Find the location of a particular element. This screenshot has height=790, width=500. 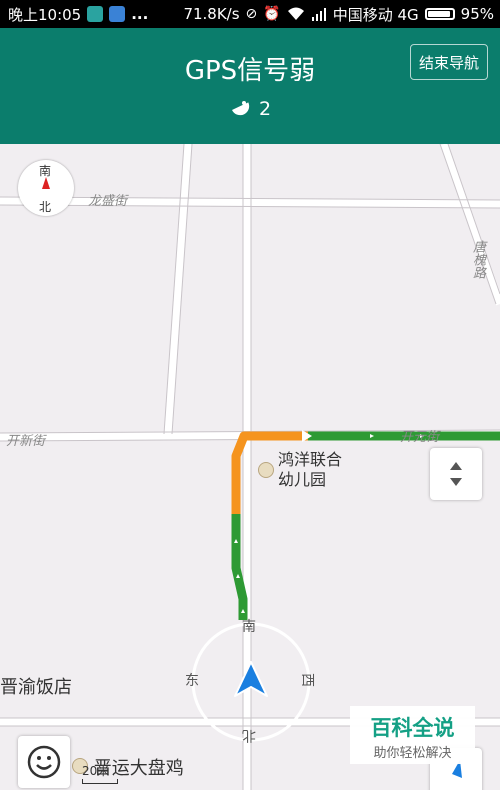

road-tangjing is located at coordinates (470, 225).